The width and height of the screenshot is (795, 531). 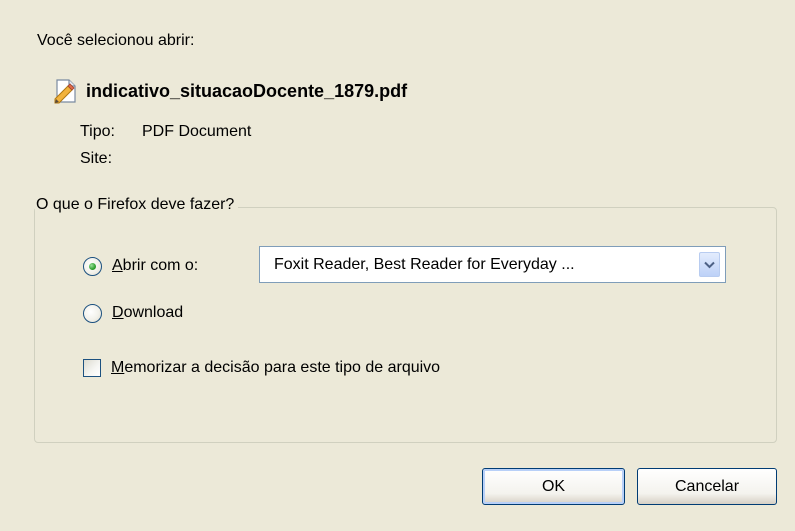 I want to click on chevron-down-icon, so click(x=709, y=264).